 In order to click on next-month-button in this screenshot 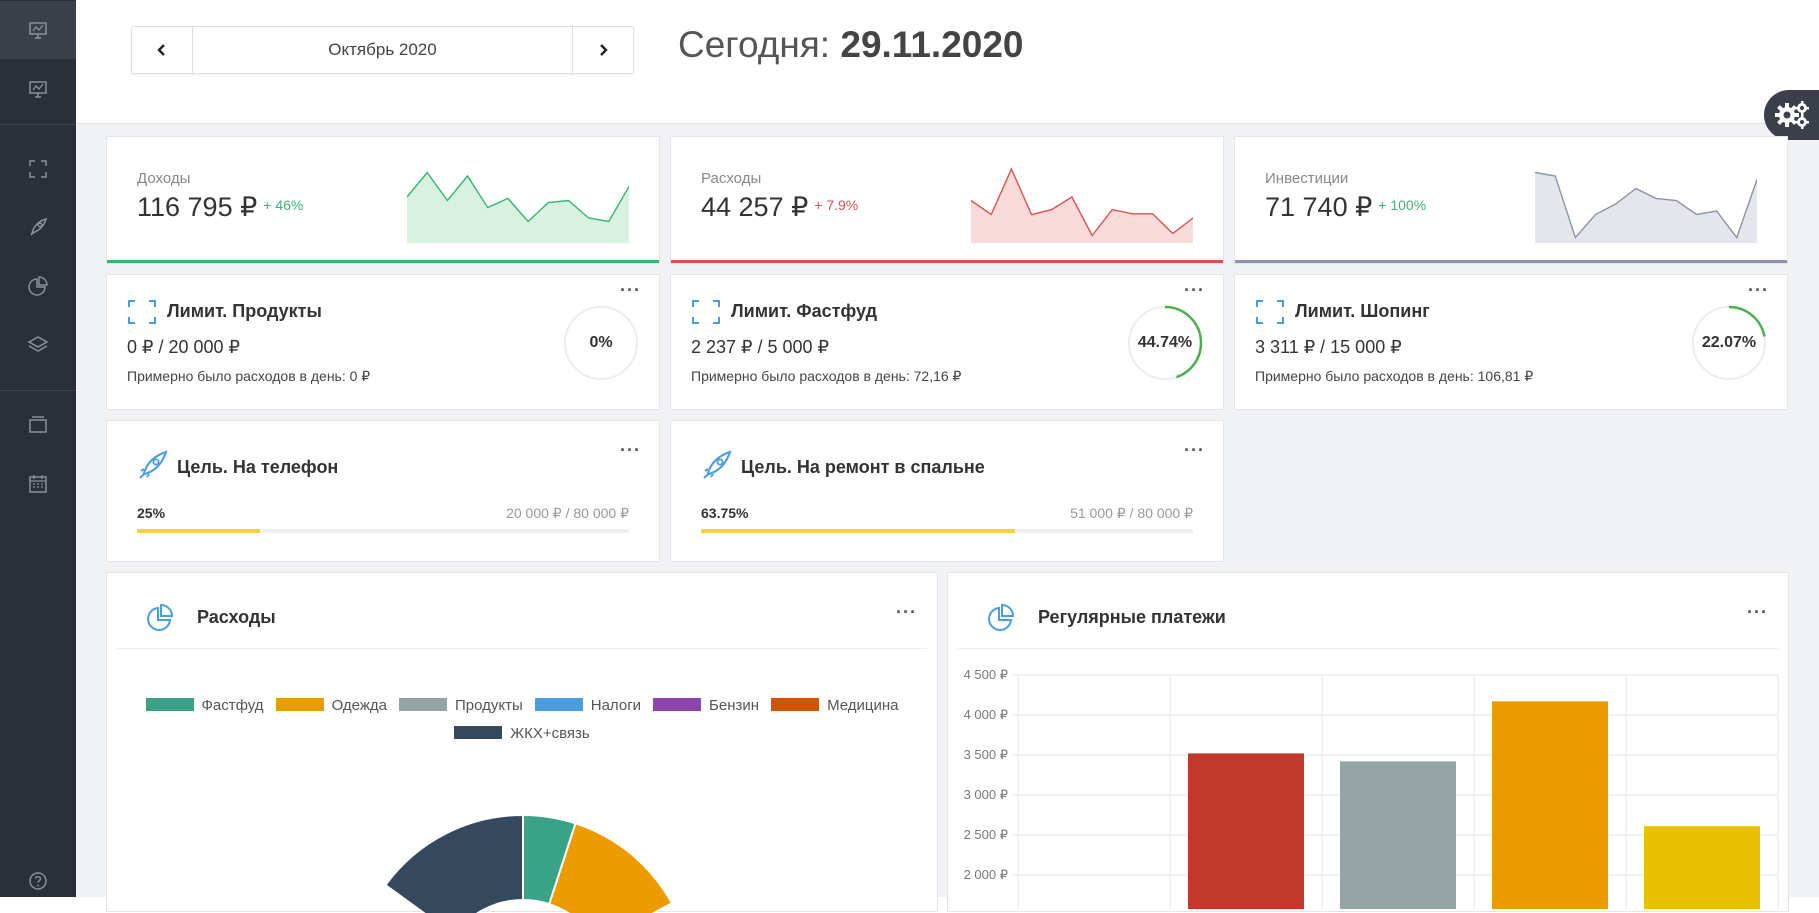, I will do `click(602, 50)`.